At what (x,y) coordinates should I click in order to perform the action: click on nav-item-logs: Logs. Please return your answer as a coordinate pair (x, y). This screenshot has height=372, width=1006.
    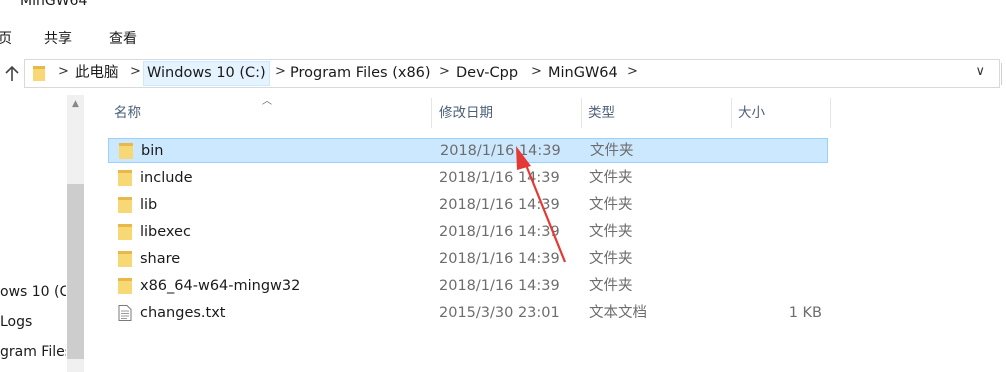
    Looking at the image, I should click on (33, 322).